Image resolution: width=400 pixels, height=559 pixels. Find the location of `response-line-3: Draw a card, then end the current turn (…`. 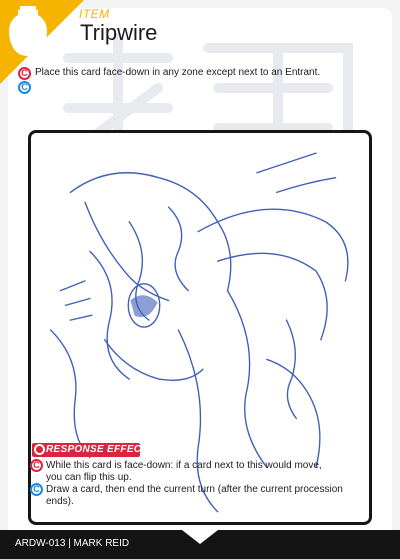

response-line-3: Draw a card, then end the current turn (… is located at coordinates (194, 489).